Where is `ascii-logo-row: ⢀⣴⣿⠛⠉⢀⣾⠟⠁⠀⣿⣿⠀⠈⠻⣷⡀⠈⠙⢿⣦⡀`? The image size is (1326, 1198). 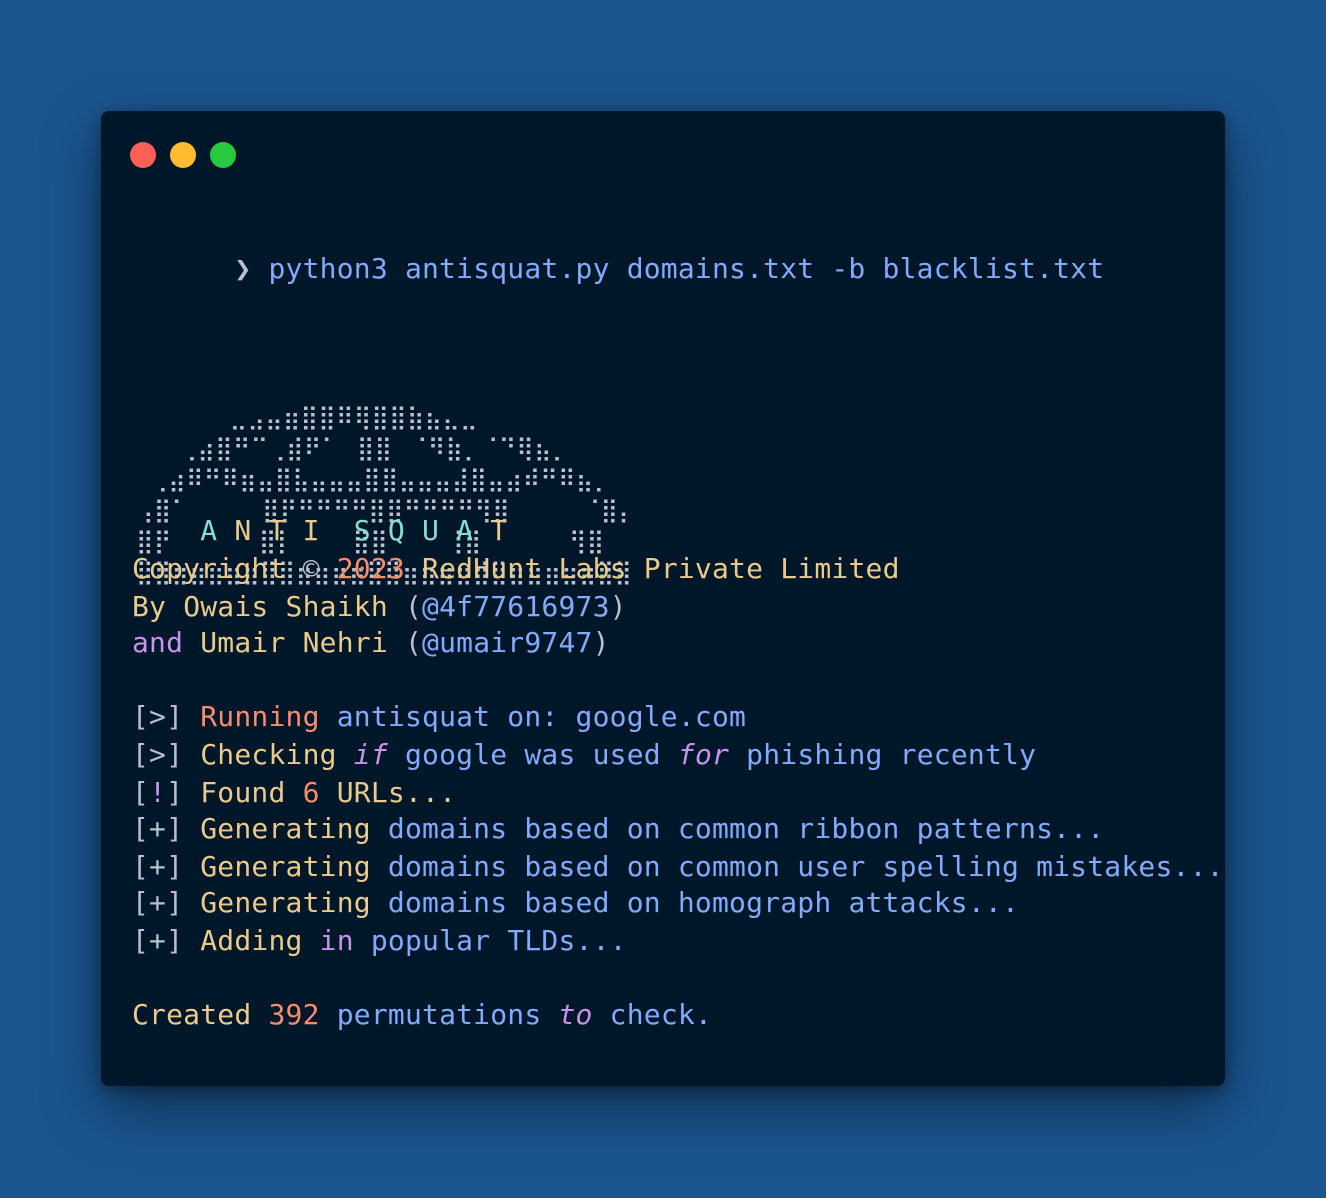
ascii-logo-row: ⢀⣴⣿⠛⠉⢀⣾⠟⠁⠀⣿⣿⠀⠈⠻⣷⡀⠈⠙⢿⣦⡀ is located at coordinates (353, 448).